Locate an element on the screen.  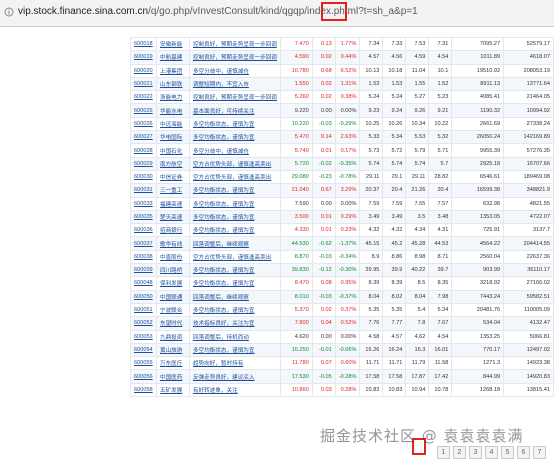
code-link: 600038 is located at coordinates (143, 257).